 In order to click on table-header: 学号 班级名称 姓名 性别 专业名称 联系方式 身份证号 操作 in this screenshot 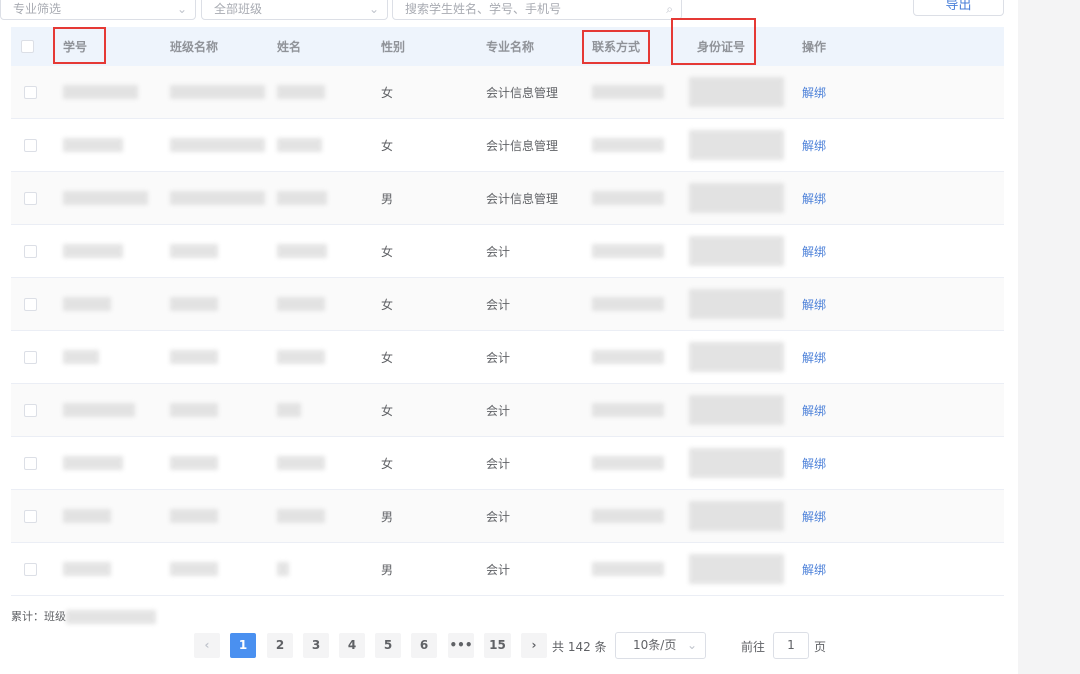, I will do `click(507, 46)`.